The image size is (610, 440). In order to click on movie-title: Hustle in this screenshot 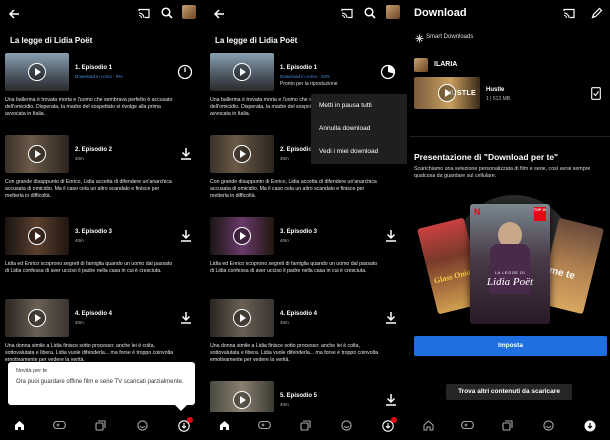, I will do `click(495, 90)`.